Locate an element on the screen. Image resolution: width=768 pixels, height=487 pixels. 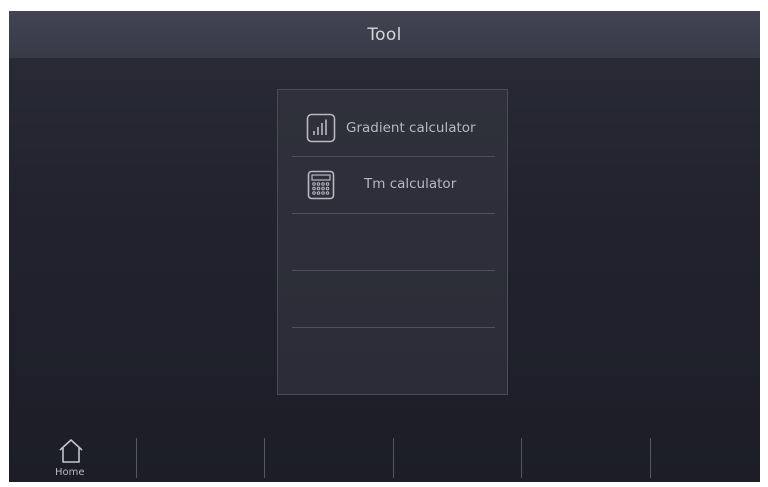
calculator-icon is located at coordinates (321, 185).